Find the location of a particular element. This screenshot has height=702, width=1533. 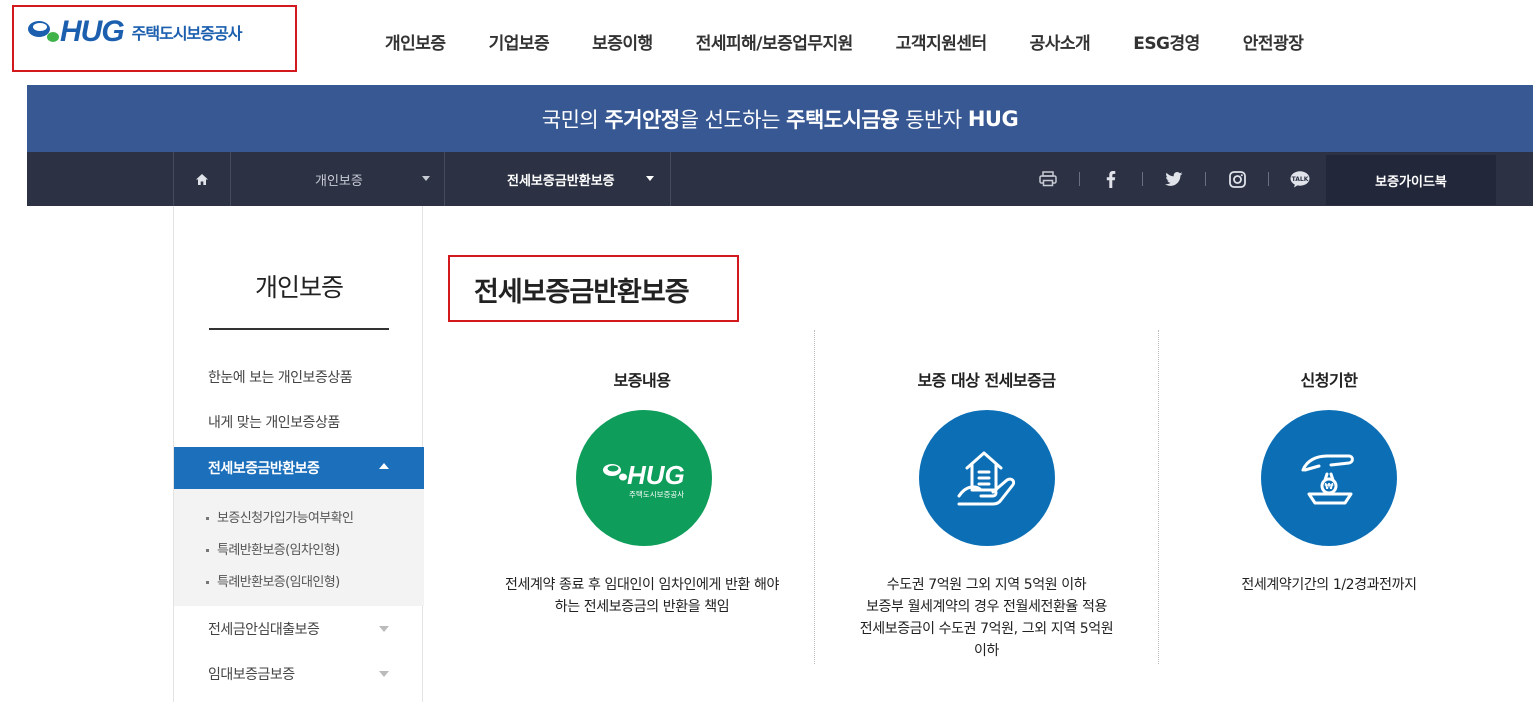

hug-logo-text: HUG is located at coordinates (656, 475).